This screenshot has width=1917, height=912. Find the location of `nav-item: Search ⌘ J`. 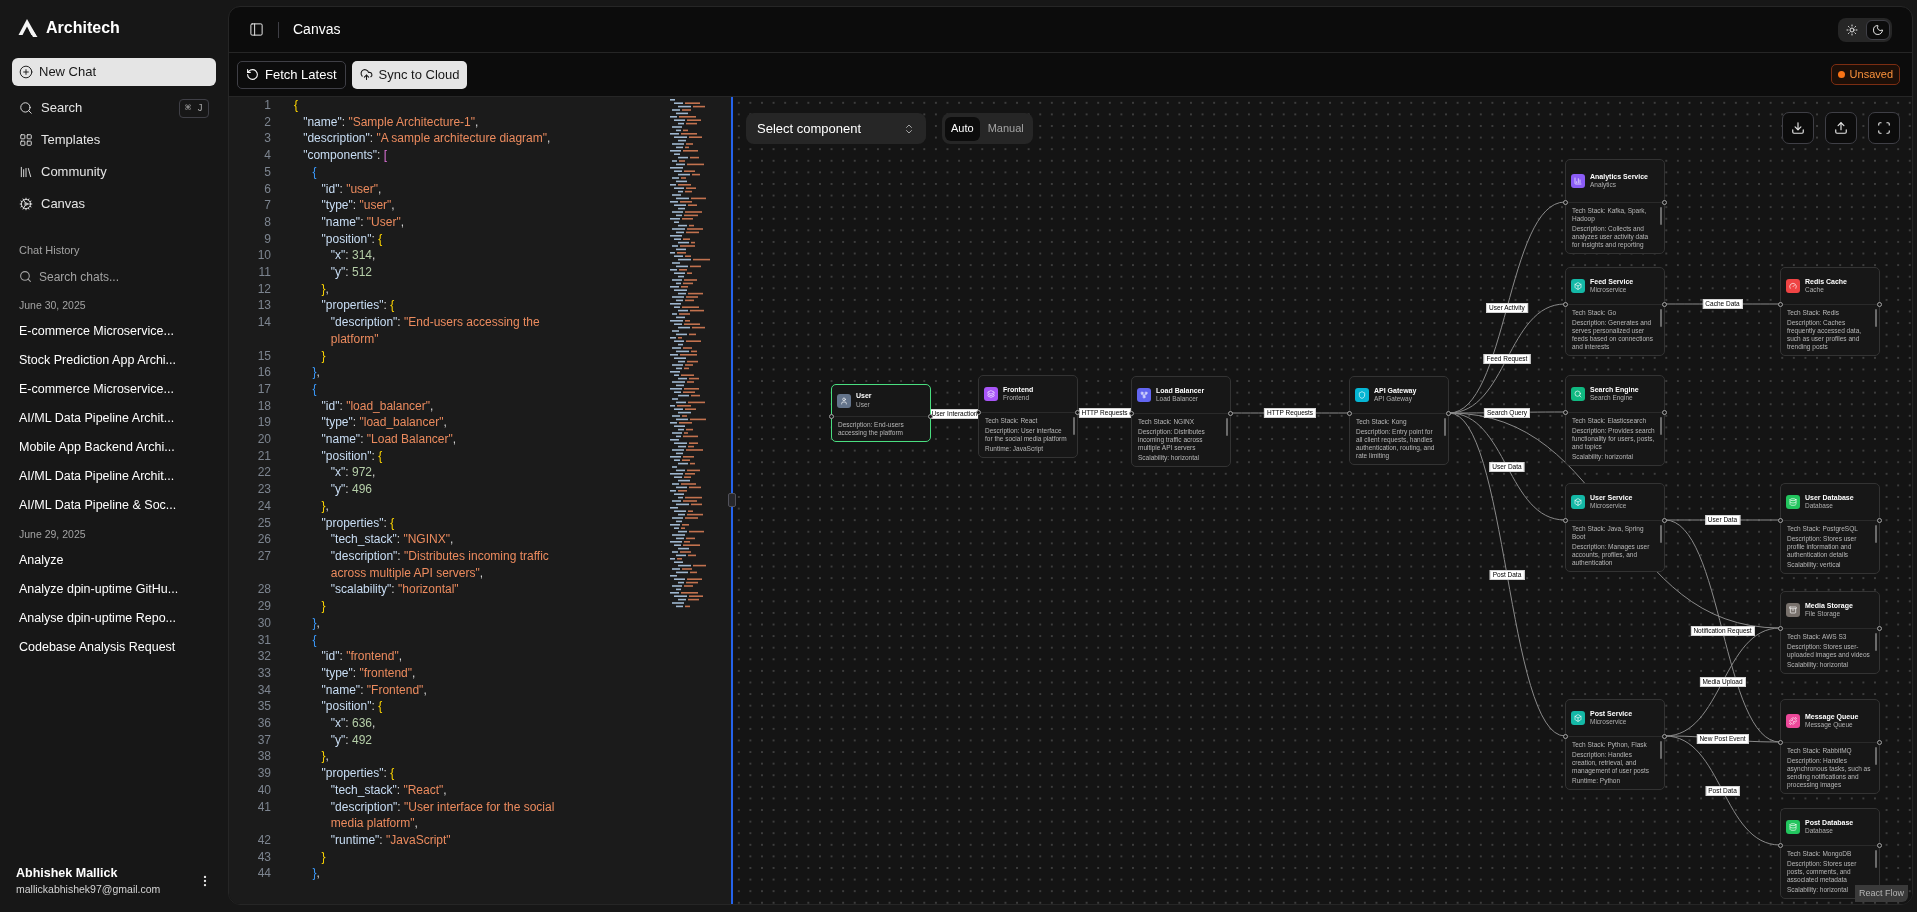

nav-item: Search ⌘ J is located at coordinates (114, 108).